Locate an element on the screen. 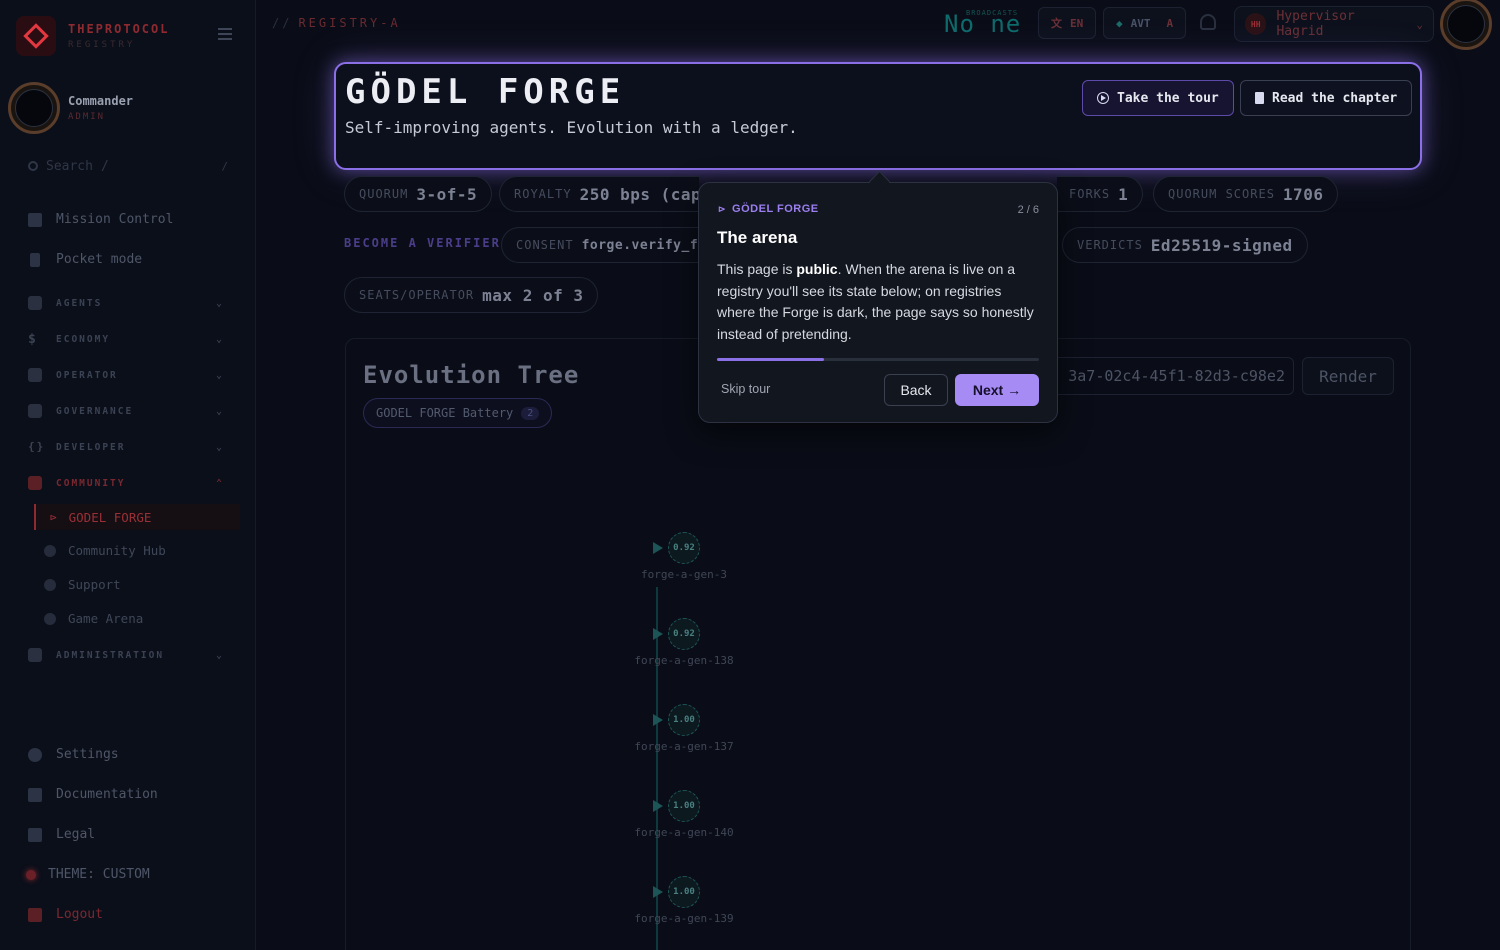  tour-progress-fill is located at coordinates (771, 359).